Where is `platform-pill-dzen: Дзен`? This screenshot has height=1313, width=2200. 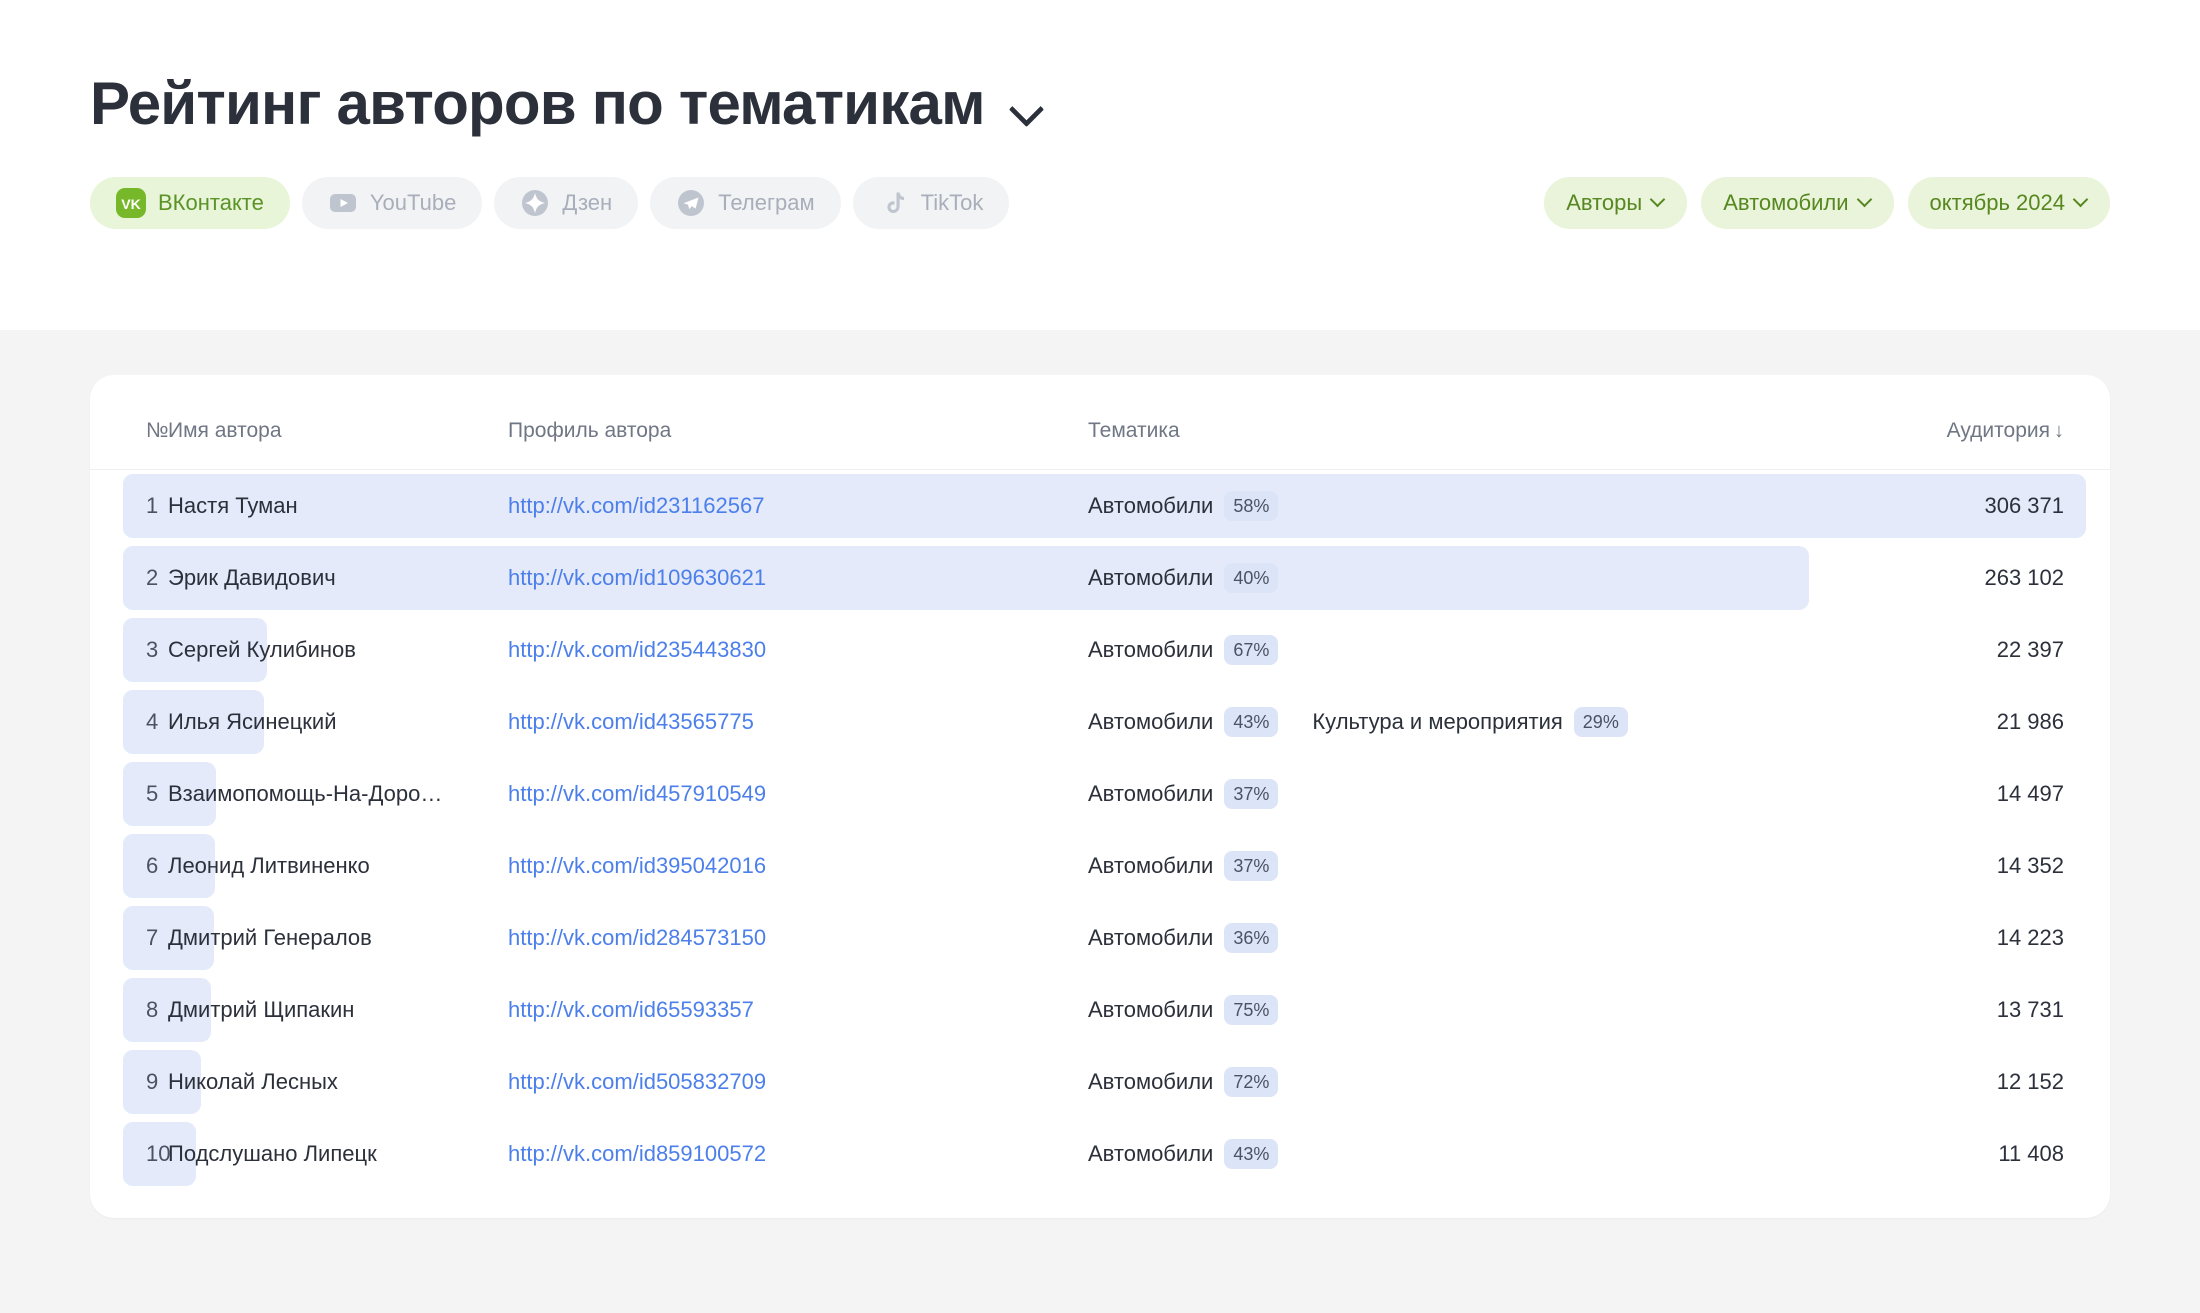 platform-pill-dzen: Дзен is located at coordinates (566, 203).